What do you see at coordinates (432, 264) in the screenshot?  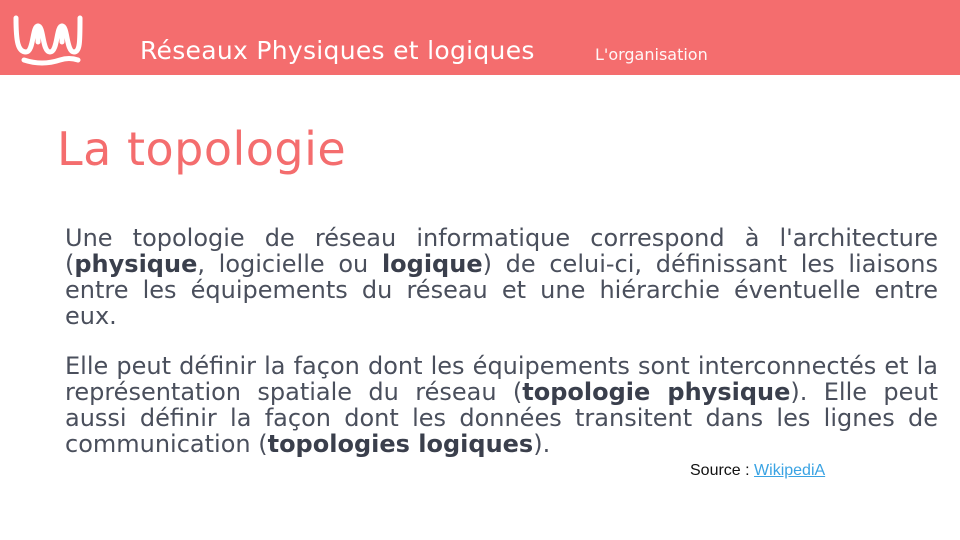 I see `p1-bold-logique: logique` at bounding box center [432, 264].